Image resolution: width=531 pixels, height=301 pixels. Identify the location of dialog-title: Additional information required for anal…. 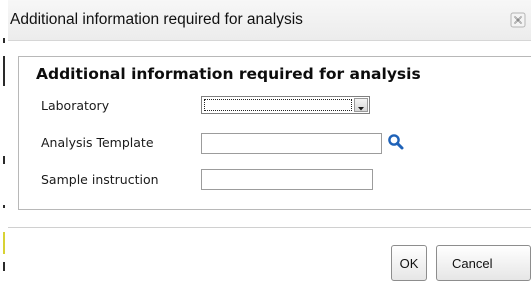
(156, 19).